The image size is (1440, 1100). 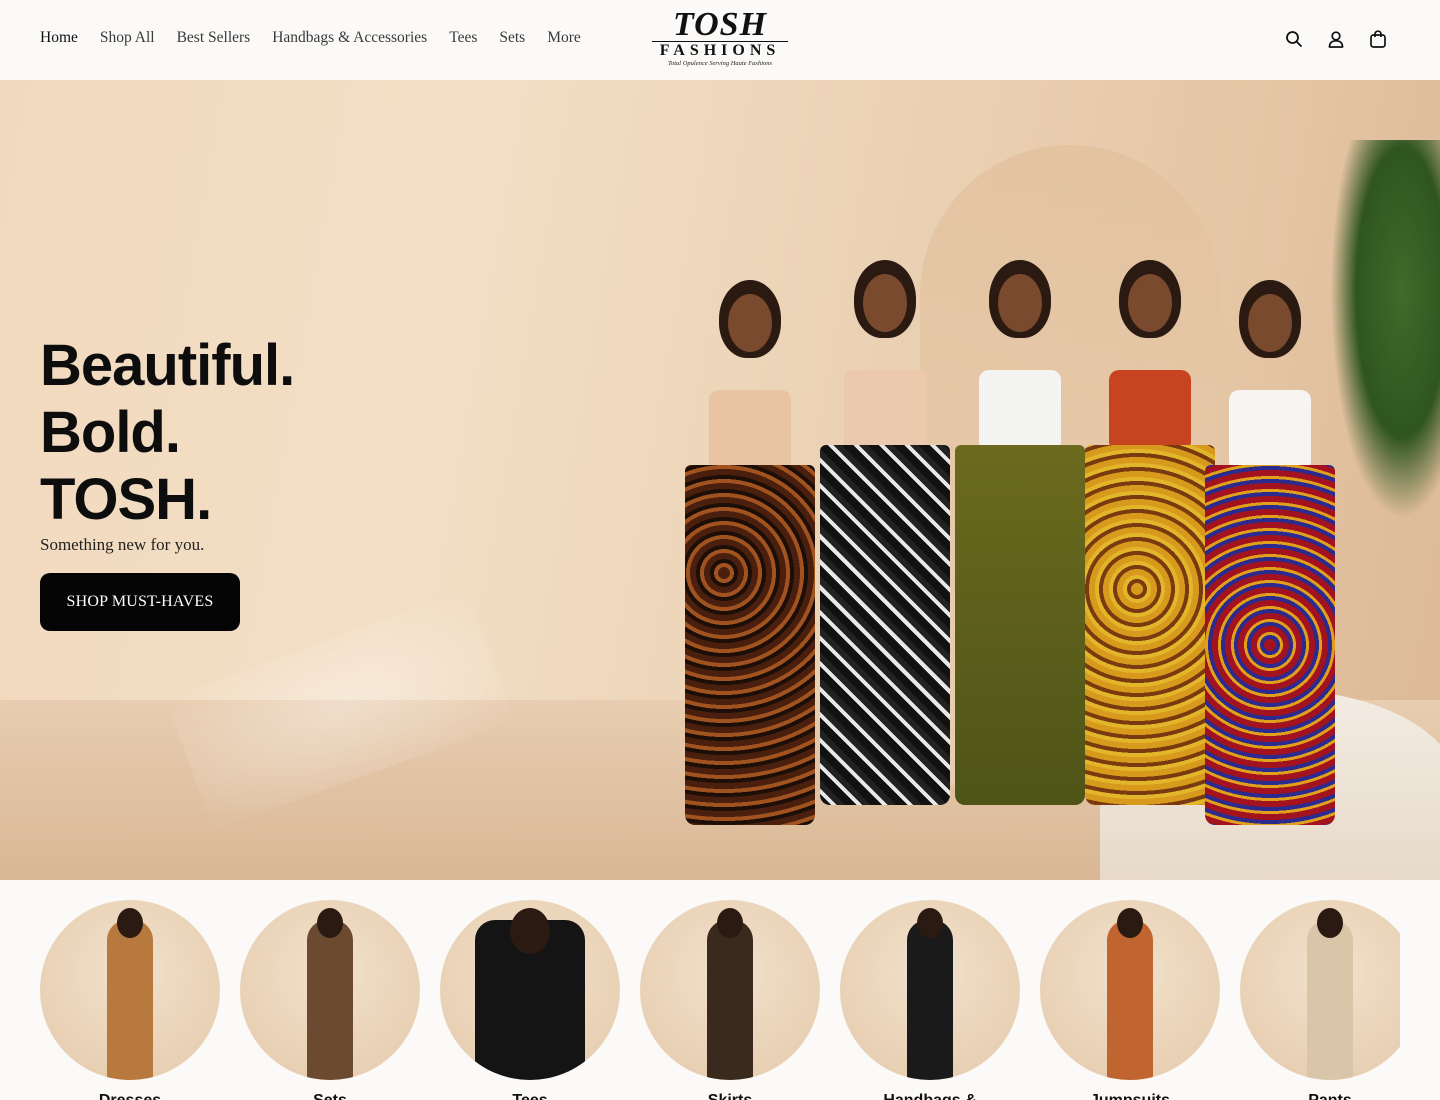 What do you see at coordinates (122, 544) in the screenshot?
I see `hero-subtext: Something new for you.` at bounding box center [122, 544].